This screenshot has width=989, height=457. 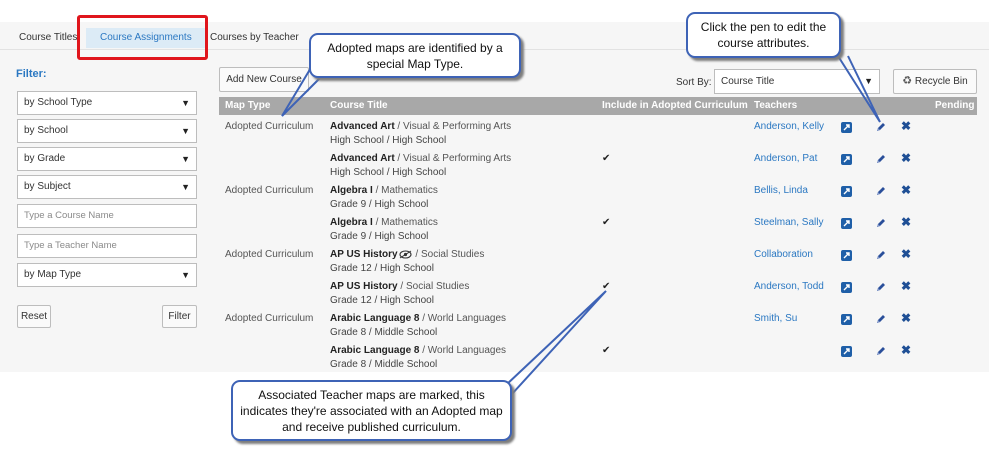 What do you see at coordinates (907, 81) in the screenshot?
I see `recycle-icon: ♻` at bounding box center [907, 81].